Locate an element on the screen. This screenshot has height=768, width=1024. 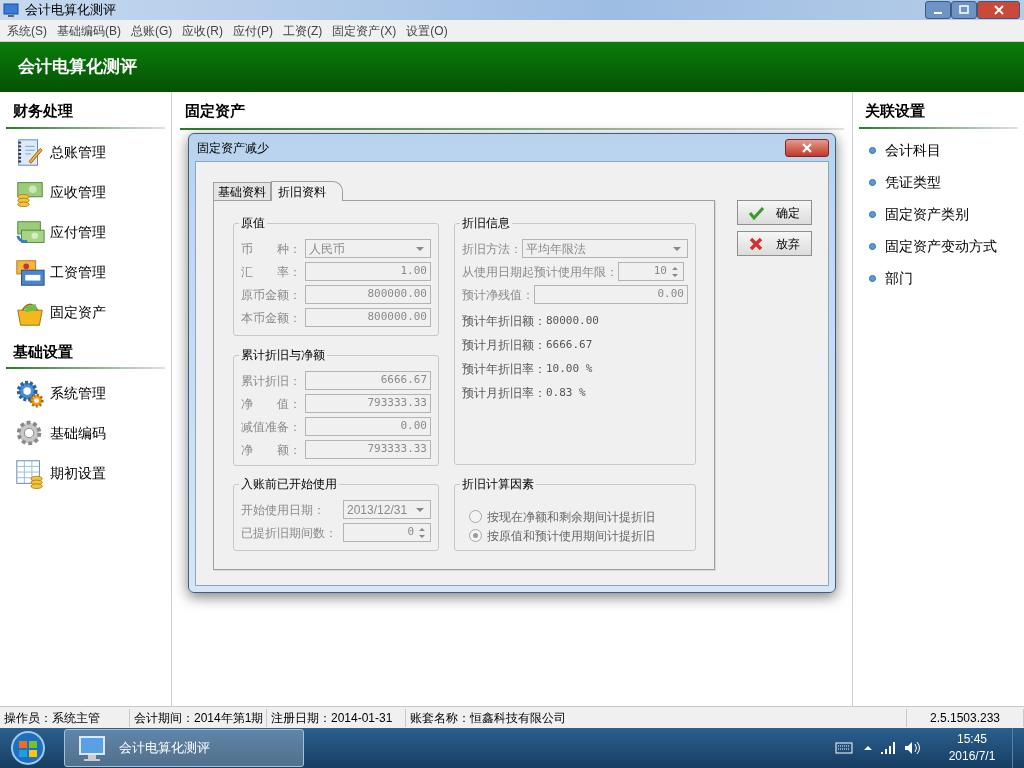
nav-link: 会计科目 is located at coordinates (913, 150).